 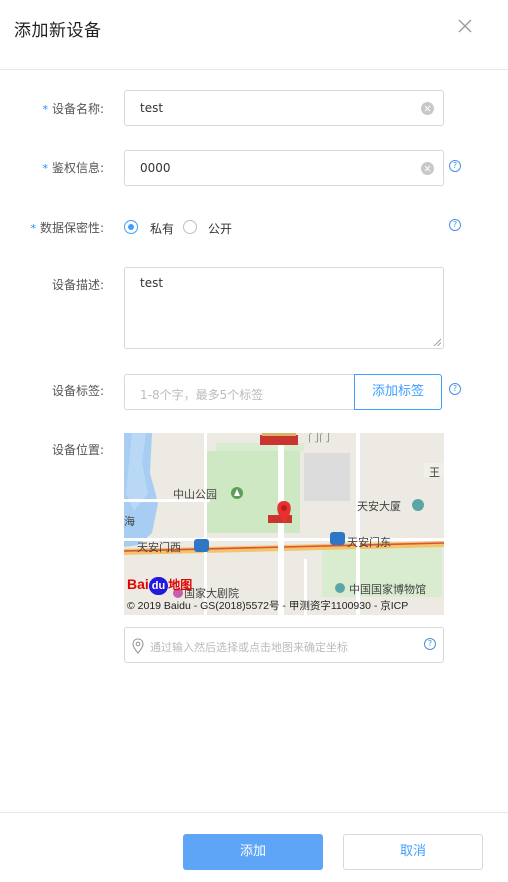 What do you see at coordinates (138, 646) in the screenshot?
I see `location-pin-icon` at bounding box center [138, 646].